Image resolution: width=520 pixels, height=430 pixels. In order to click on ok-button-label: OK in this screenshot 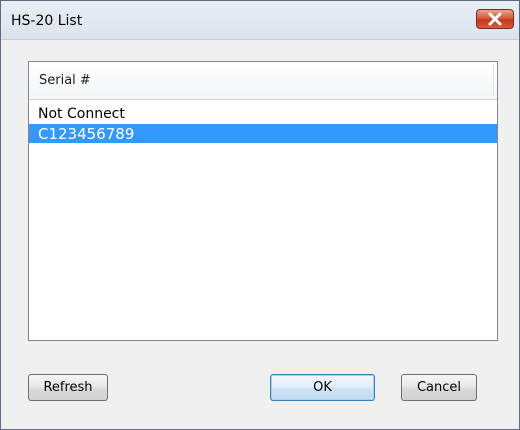, I will do `click(322, 387)`.